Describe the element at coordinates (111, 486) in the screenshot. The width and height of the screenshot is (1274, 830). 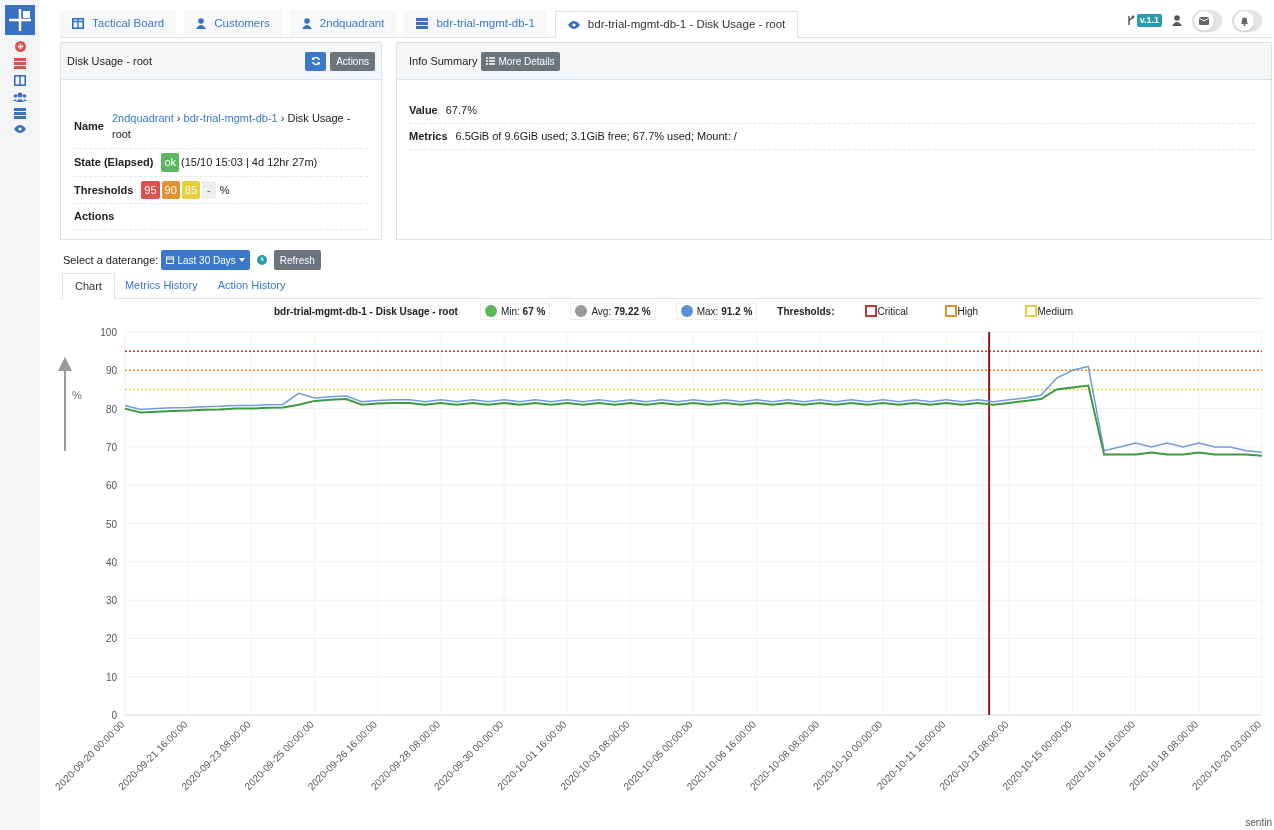
I see `y-tick-label: 60` at that location.